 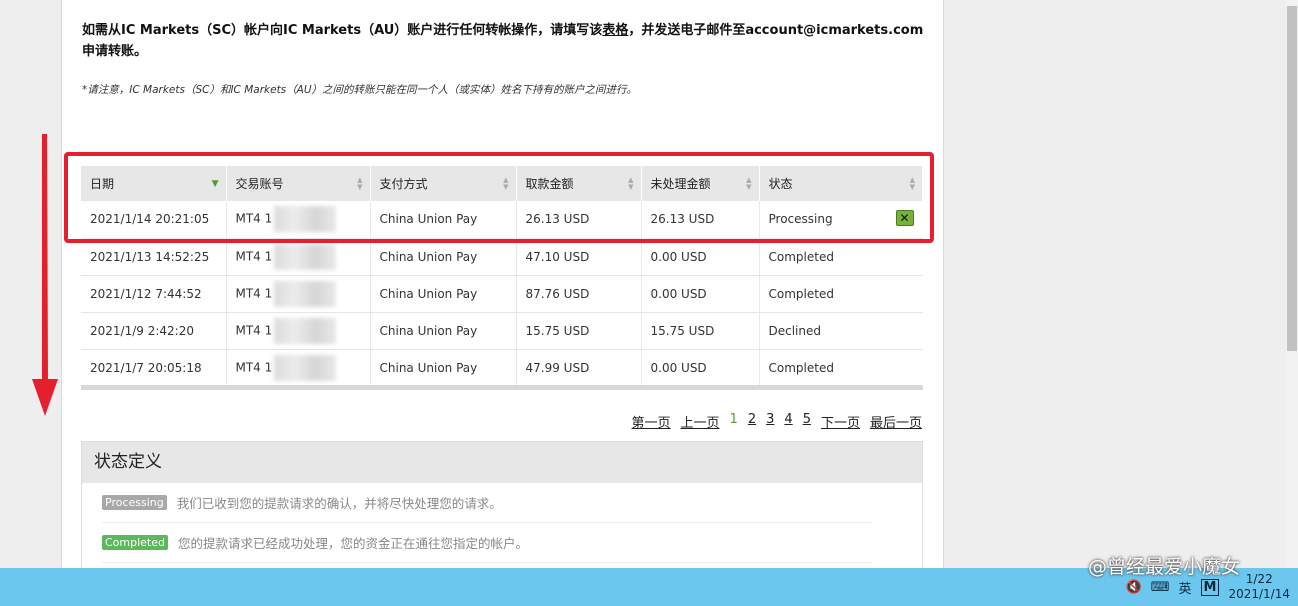 What do you see at coordinates (841, 331) in the screenshot?
I see `cell-status: Declined` at bounding box center [841, 331].